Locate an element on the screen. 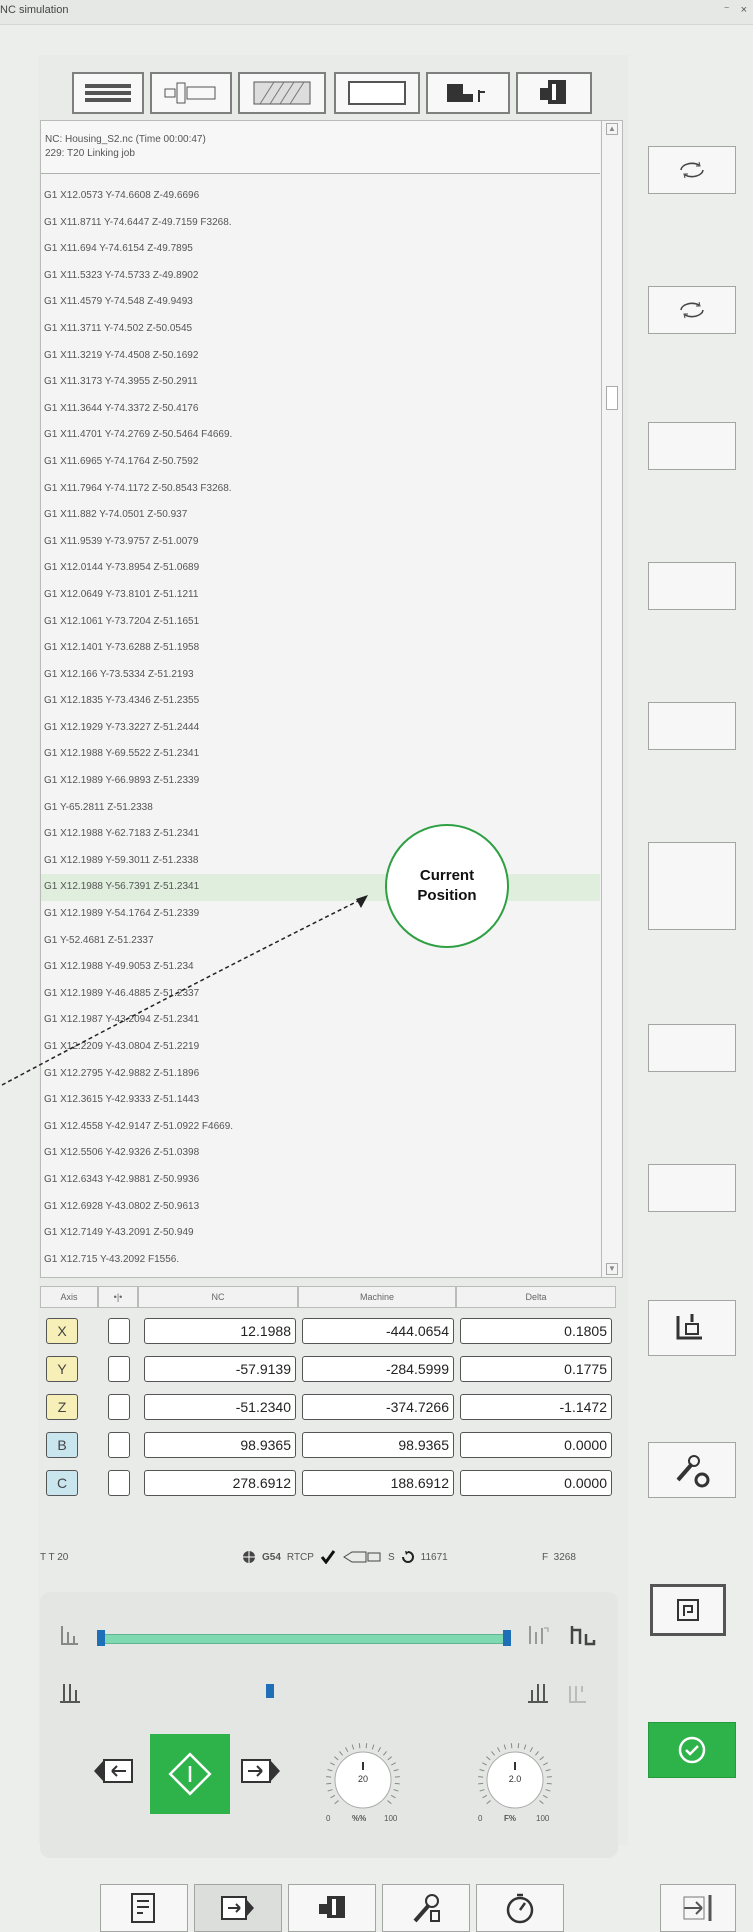  code-line: G1 X12.7153 Y-45.6343 F4669. is located at coordinates (320, 1275).